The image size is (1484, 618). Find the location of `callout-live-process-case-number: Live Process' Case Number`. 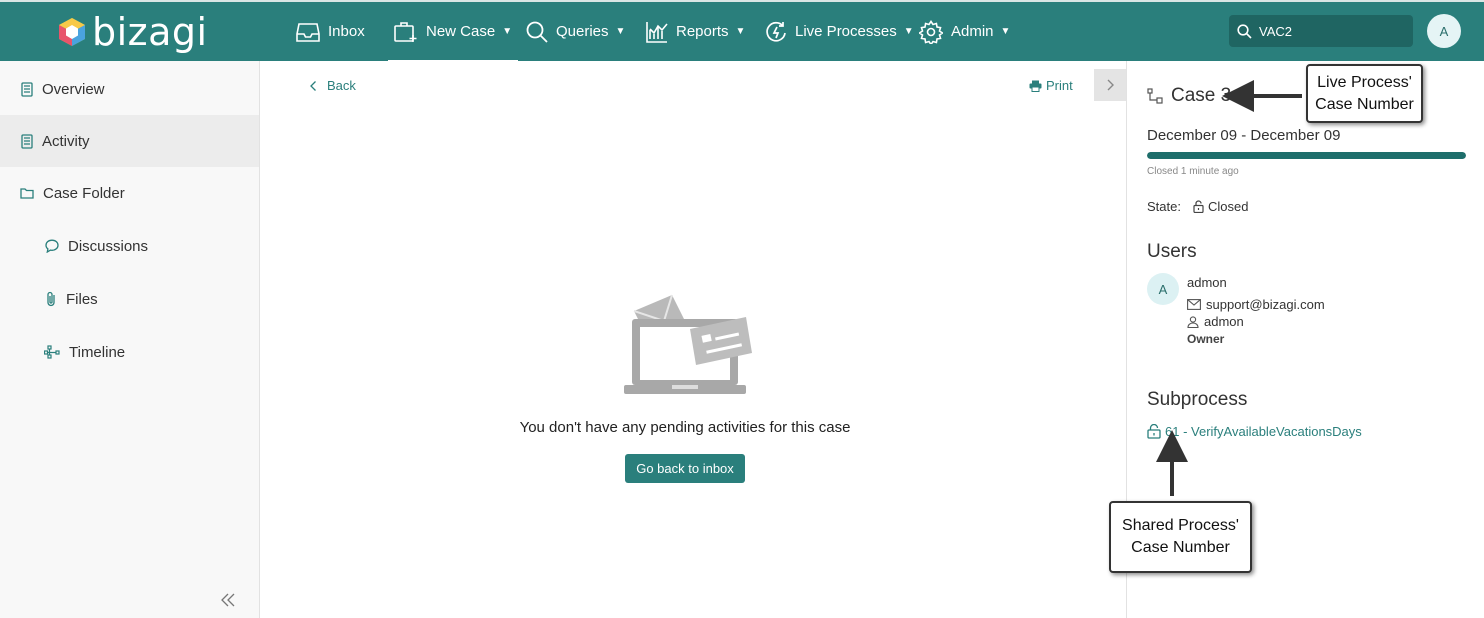

callout-live-process-case-number: Live Process' Case Number is located at coordinates (1364, 93).